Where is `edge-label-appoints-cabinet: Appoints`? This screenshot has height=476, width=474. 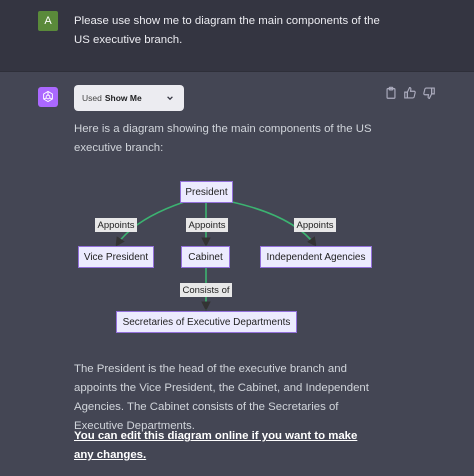
edge-label-appoints-cabinet: Appoints is located at coordinates (207, 225).